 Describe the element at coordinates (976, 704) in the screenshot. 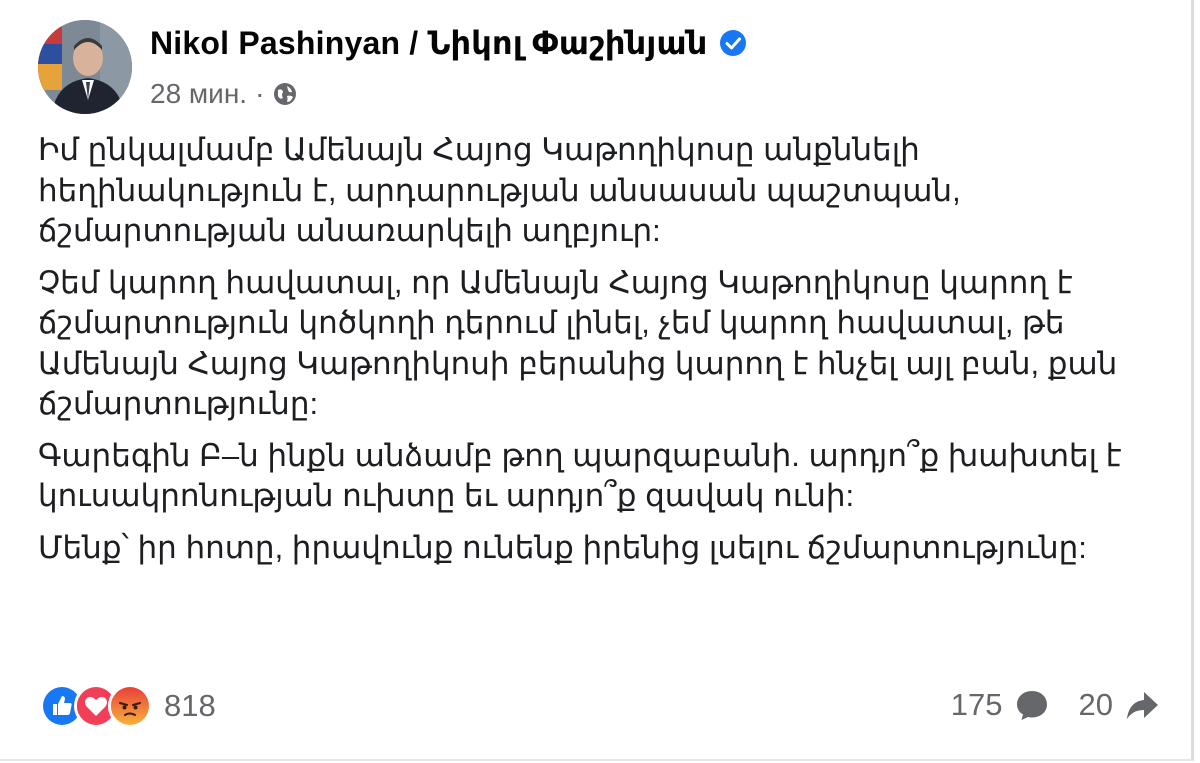

I see `comment-count: 175` at that location.